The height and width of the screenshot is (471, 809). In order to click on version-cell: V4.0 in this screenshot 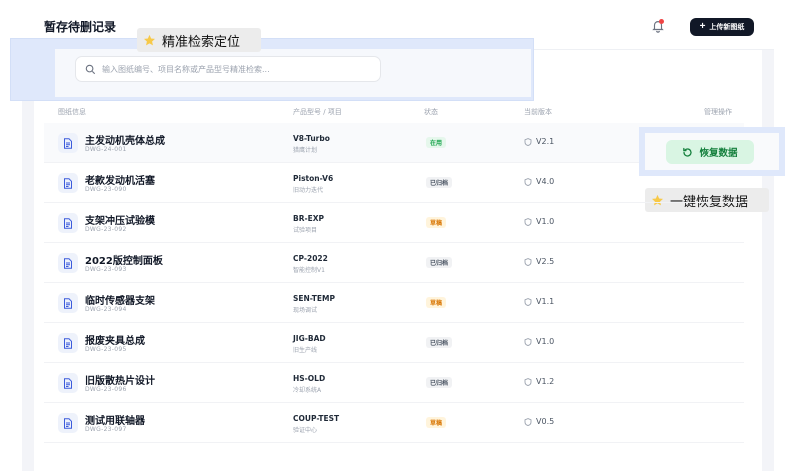, I will do `click(539, 181)`.